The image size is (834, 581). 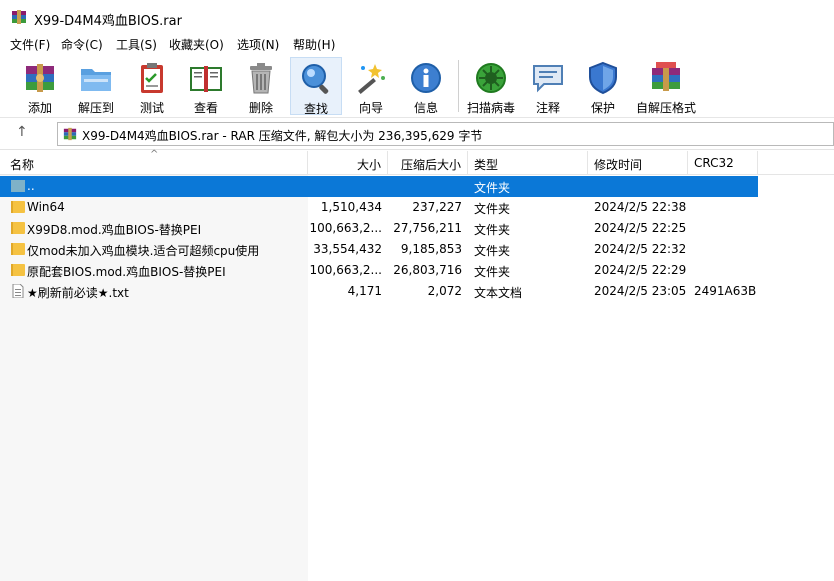 What do you see at coordinates (427, 228) in the screenshot?
I see `file-packed: 27,756,211` at bounding box center [427, 228].